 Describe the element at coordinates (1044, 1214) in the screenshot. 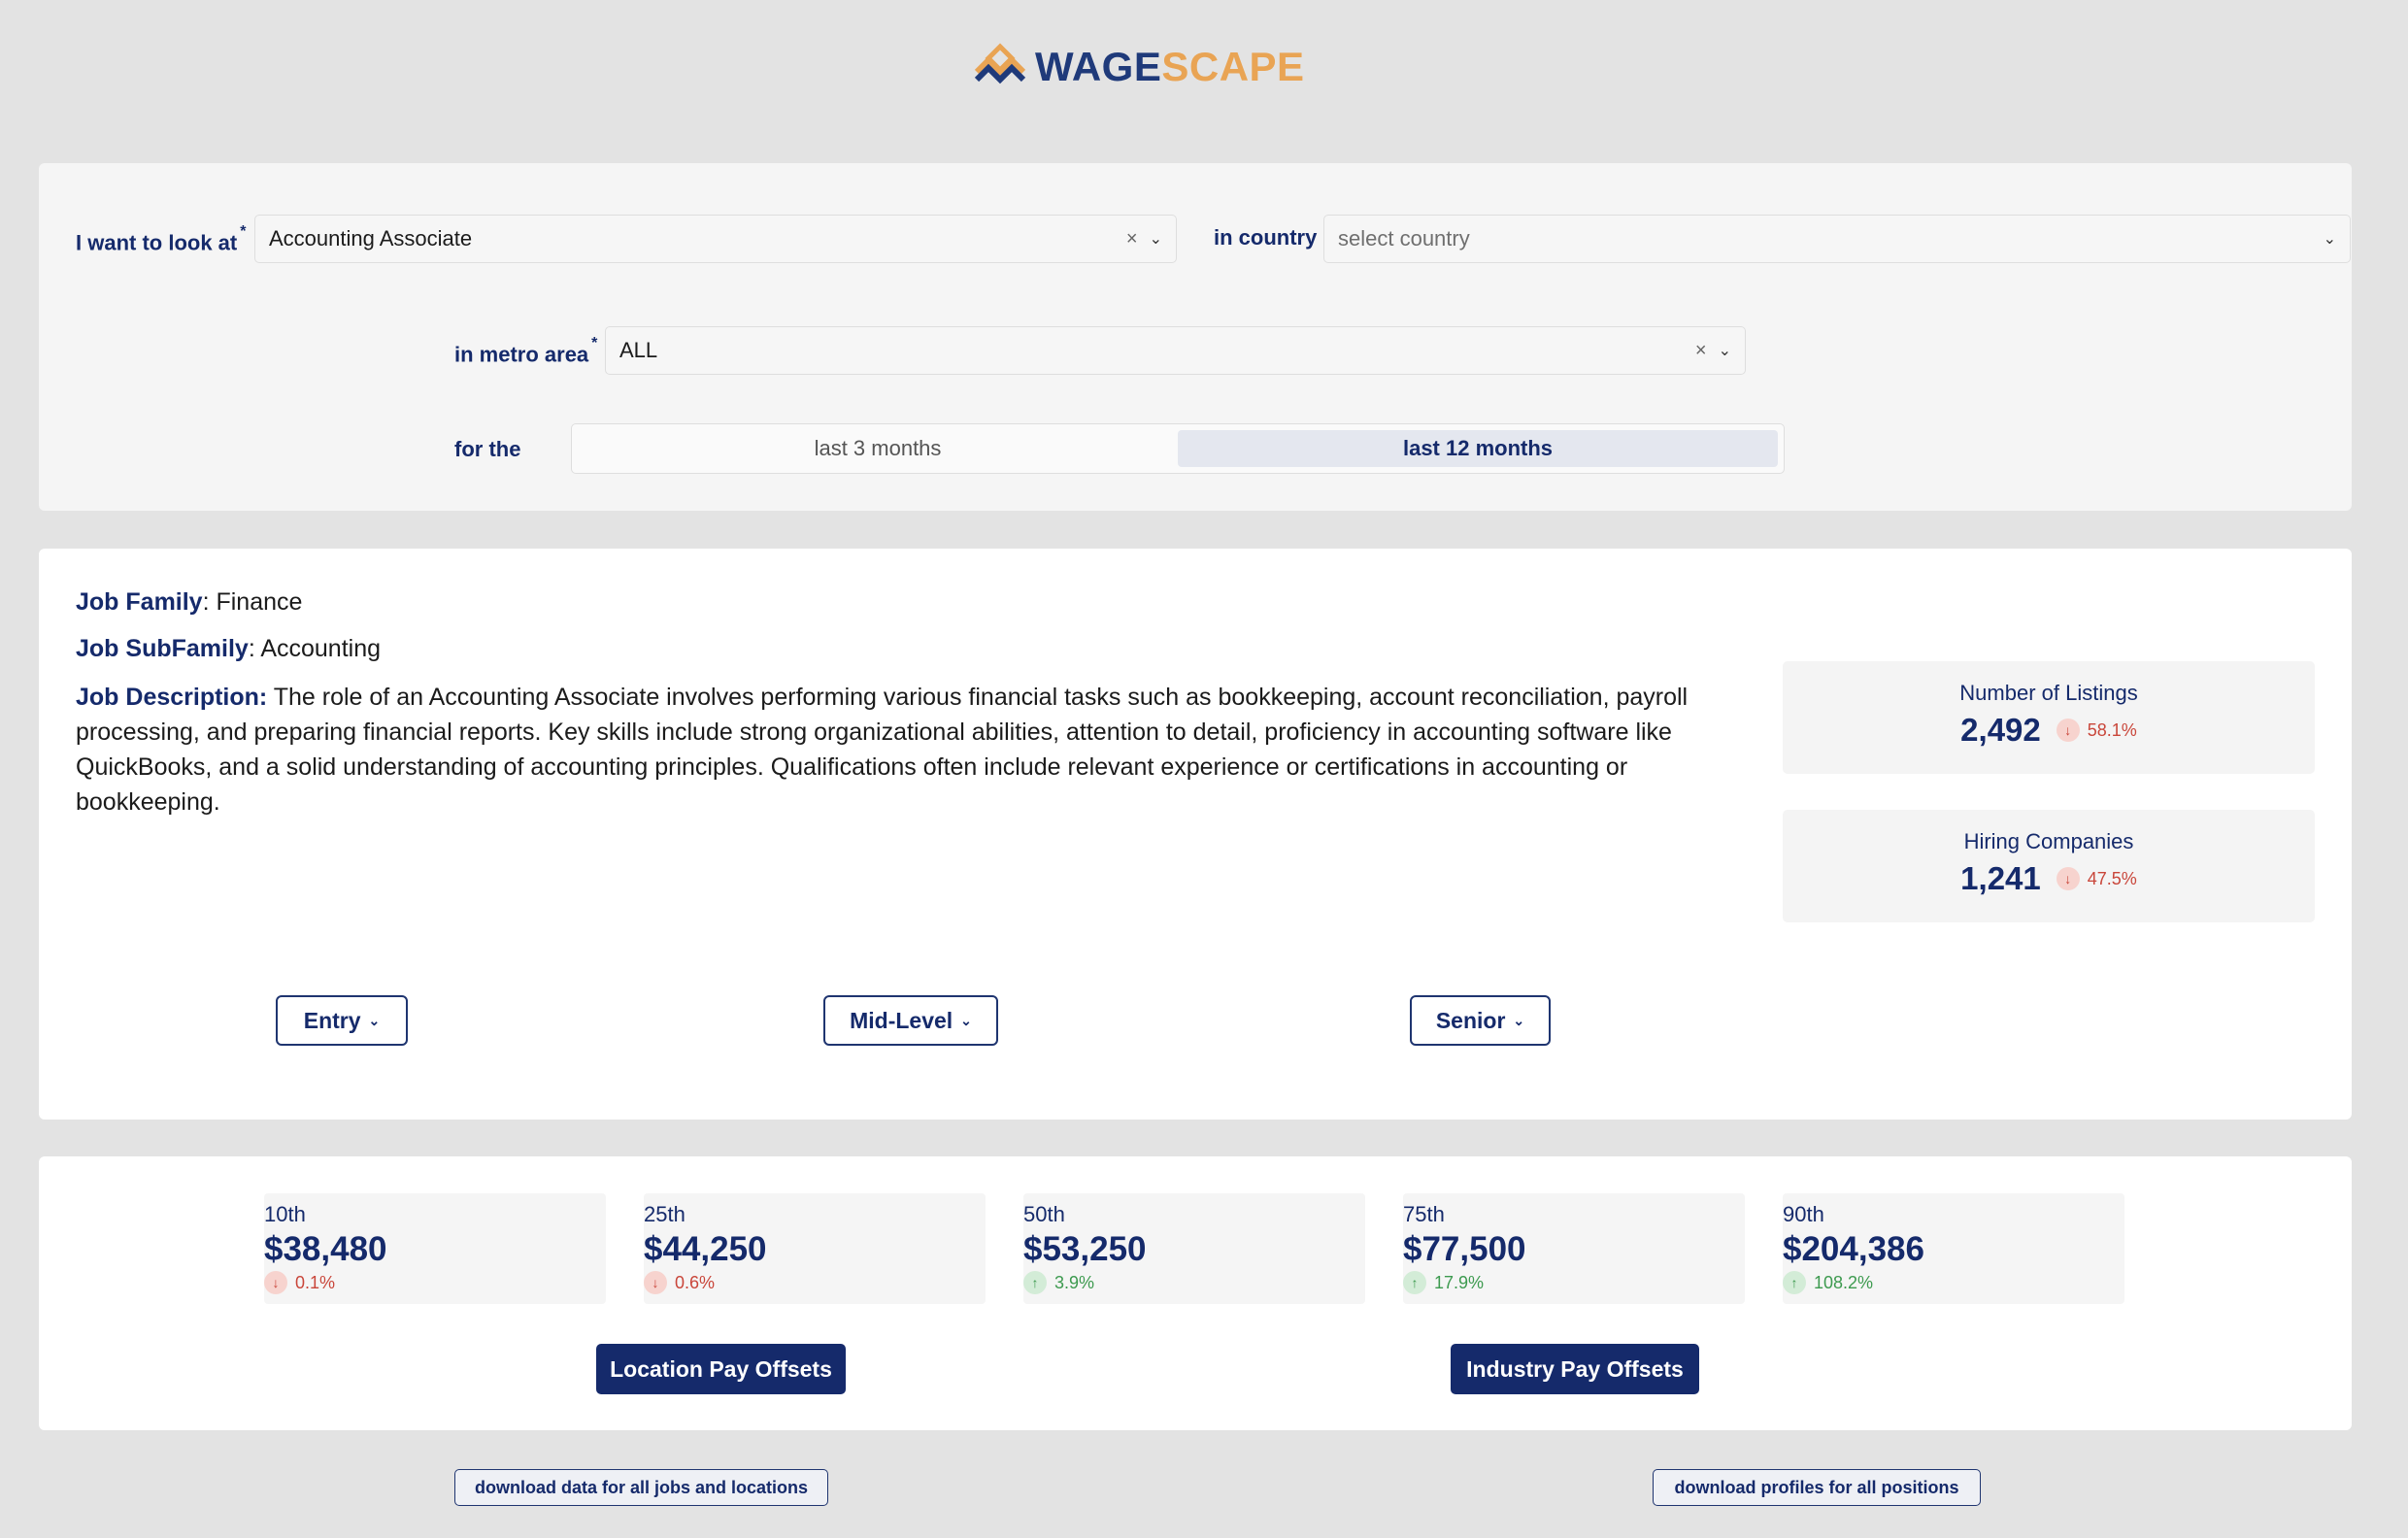

I see `percentile-label: 50th` at that location.